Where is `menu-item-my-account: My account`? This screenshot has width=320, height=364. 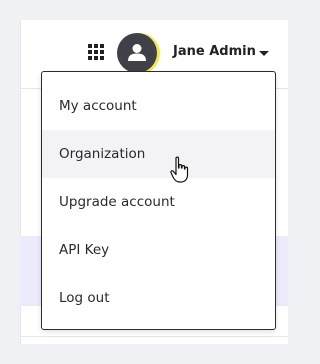
menu-item-my-account: My account is located at coordinates (158, 106).